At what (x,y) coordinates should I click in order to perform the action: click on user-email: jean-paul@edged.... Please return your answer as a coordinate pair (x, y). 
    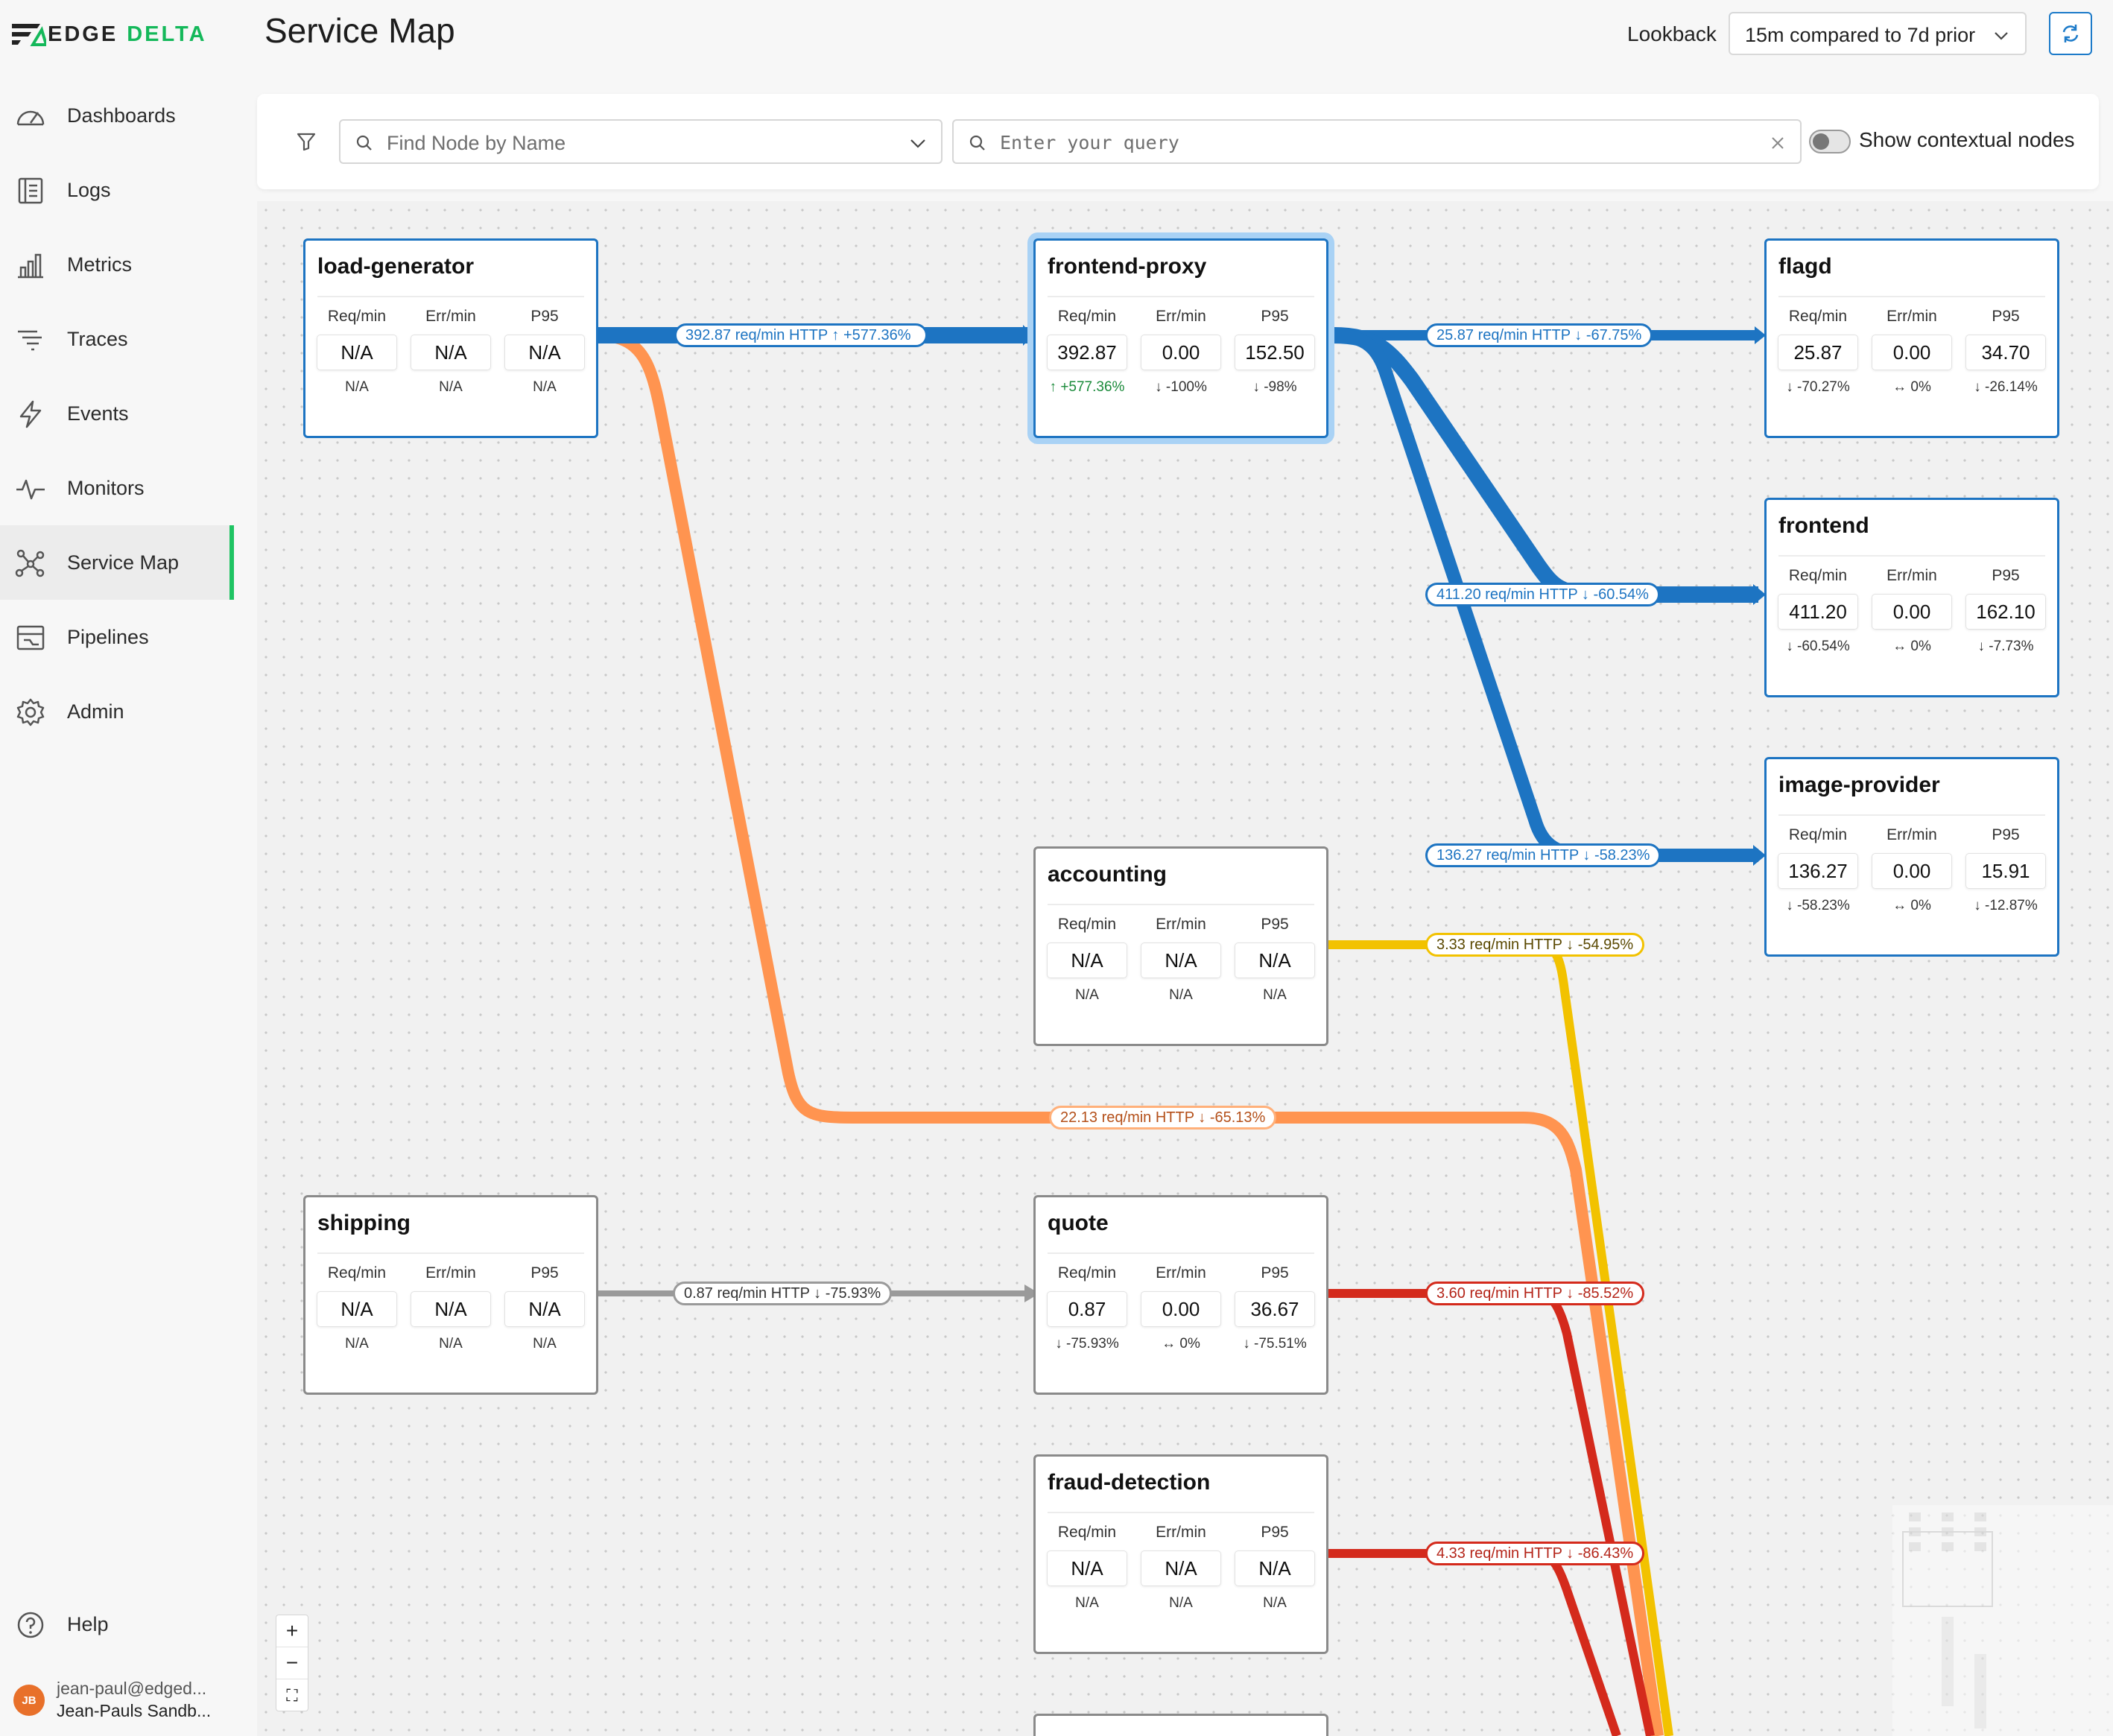
    Looking at the image, I should click on (132, 1688).